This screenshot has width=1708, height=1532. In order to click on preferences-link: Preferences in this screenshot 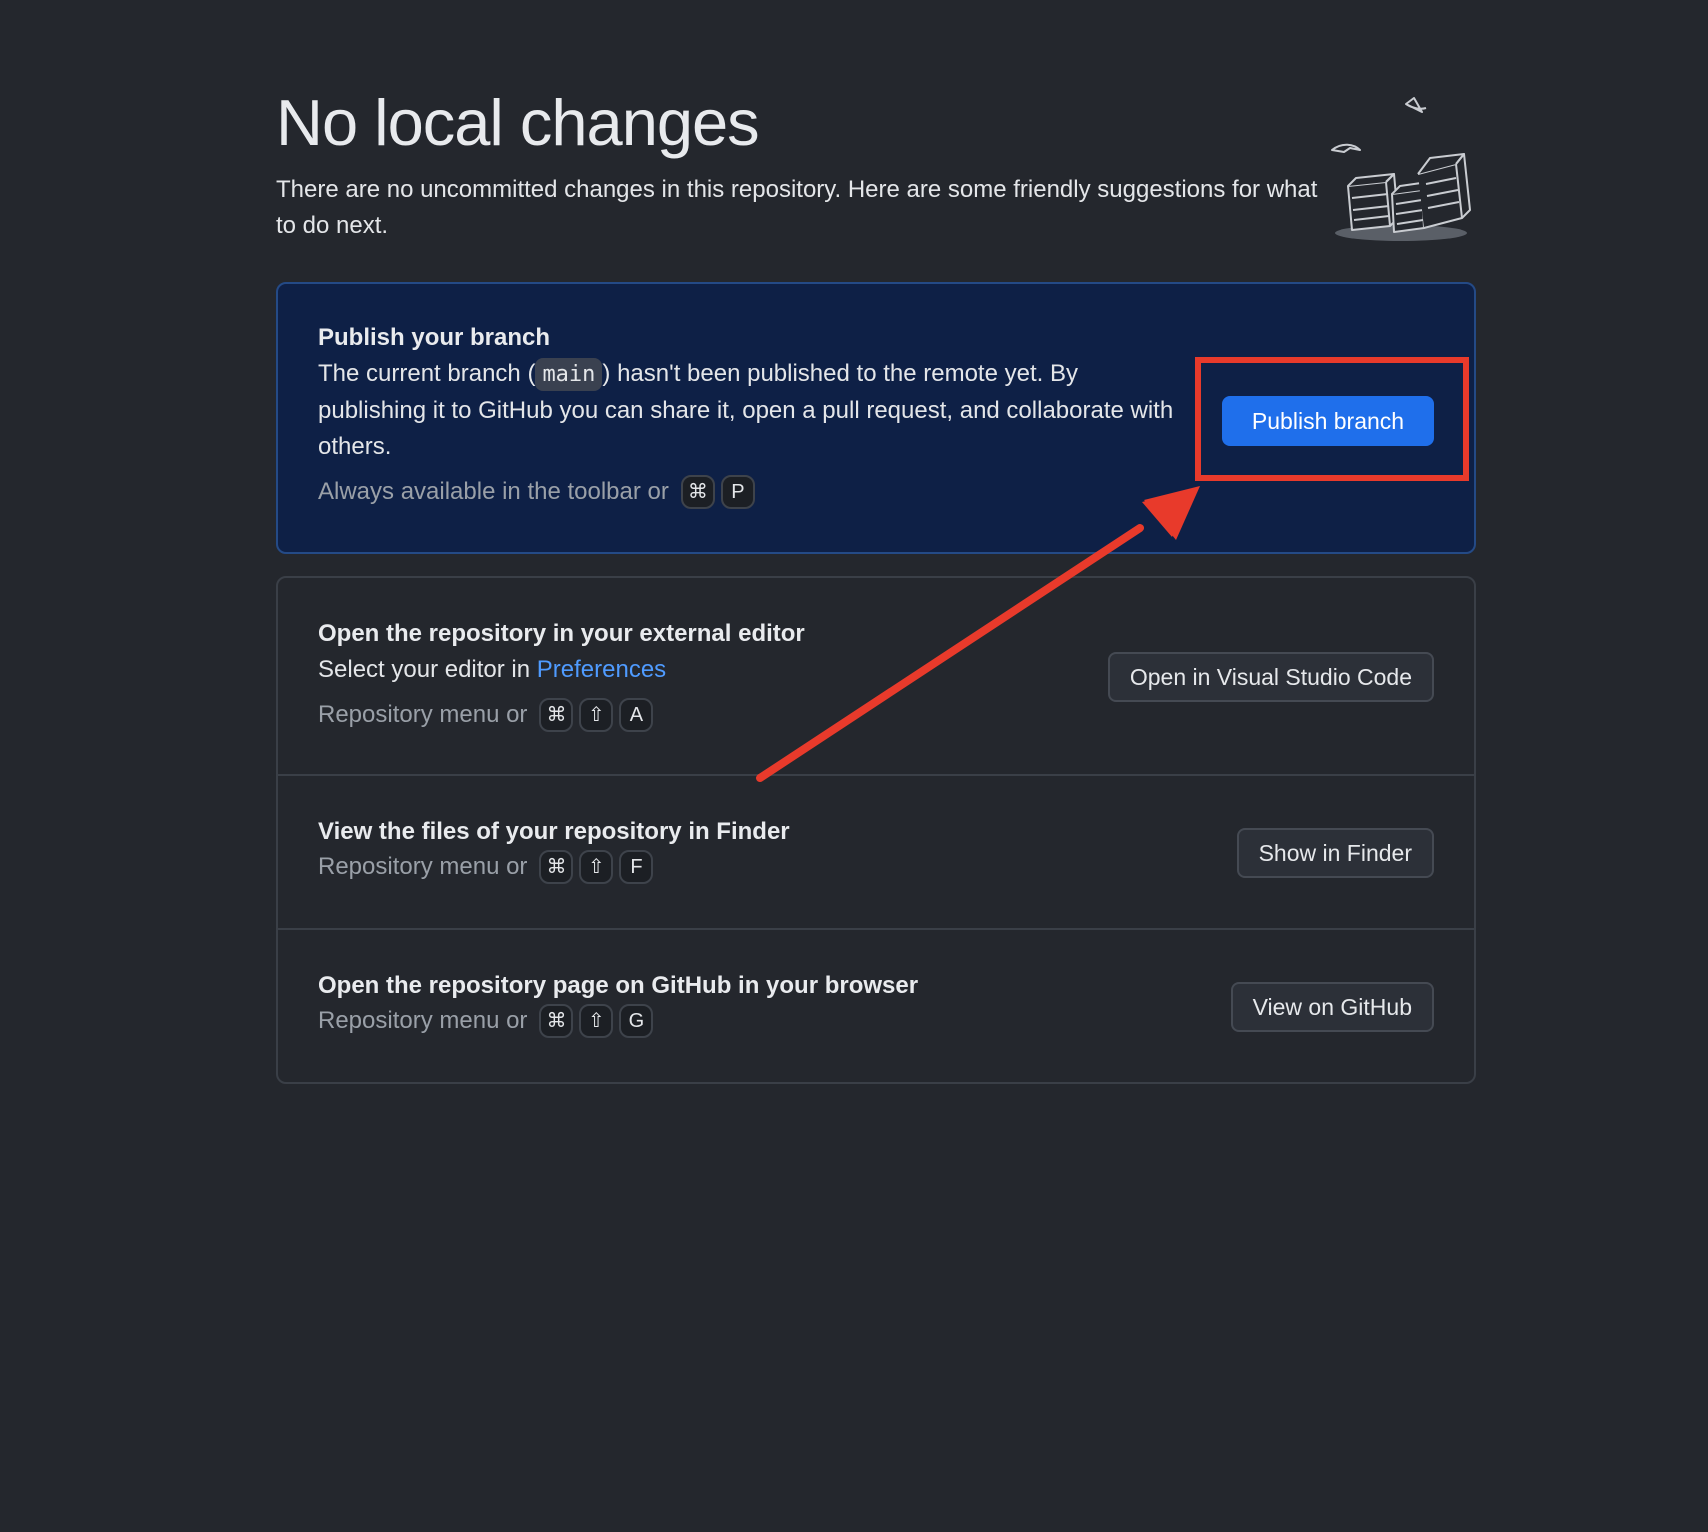, I will do `click(601, 669)`.